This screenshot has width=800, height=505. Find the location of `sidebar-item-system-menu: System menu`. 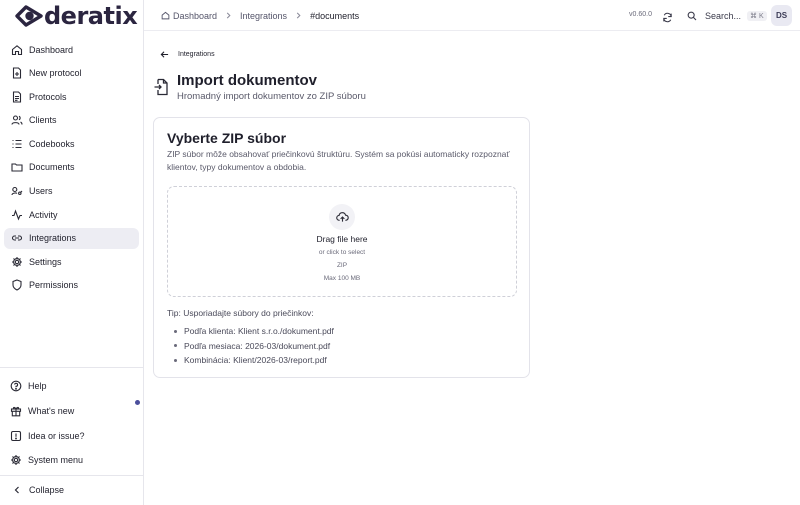

sidebar-item-system-menu: System menu is located at coordinates (71, 460).